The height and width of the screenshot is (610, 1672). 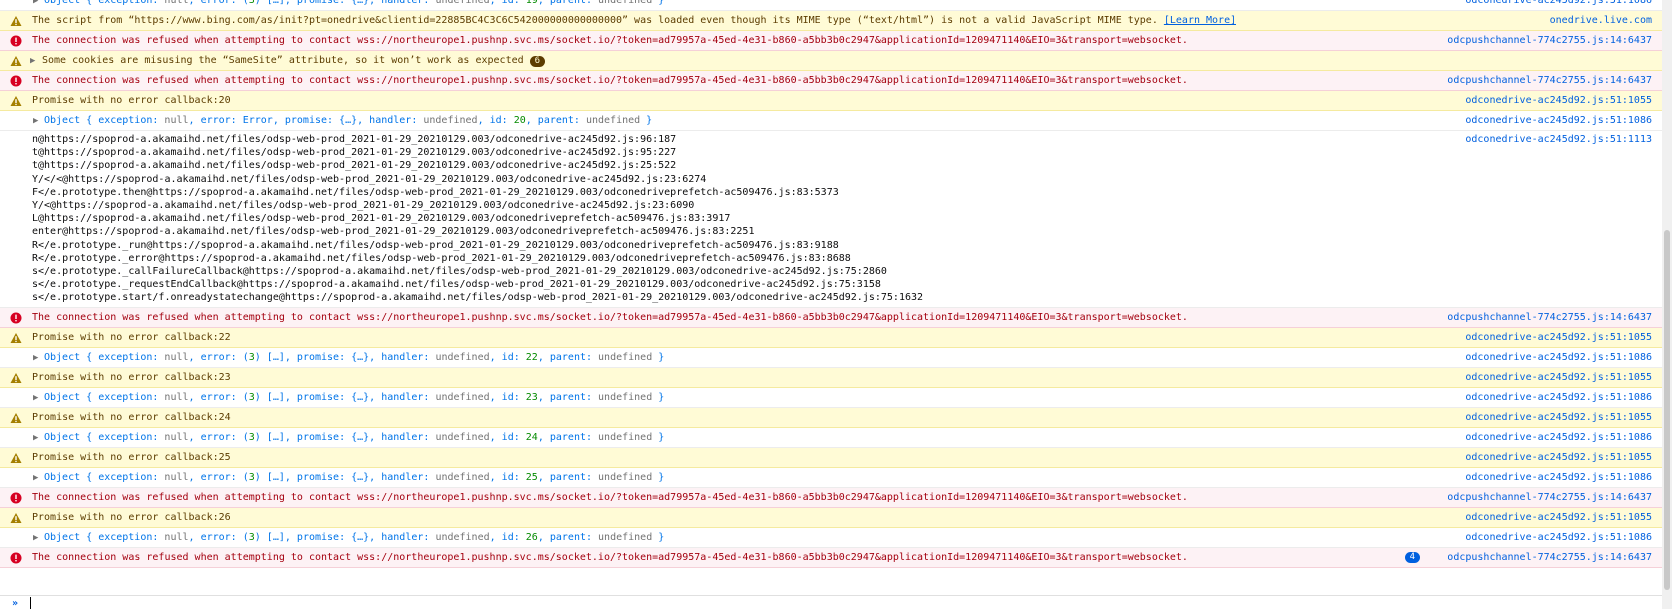 I want to click on source-location-link: onedrive.live.com, so click(x=1601, y=21).